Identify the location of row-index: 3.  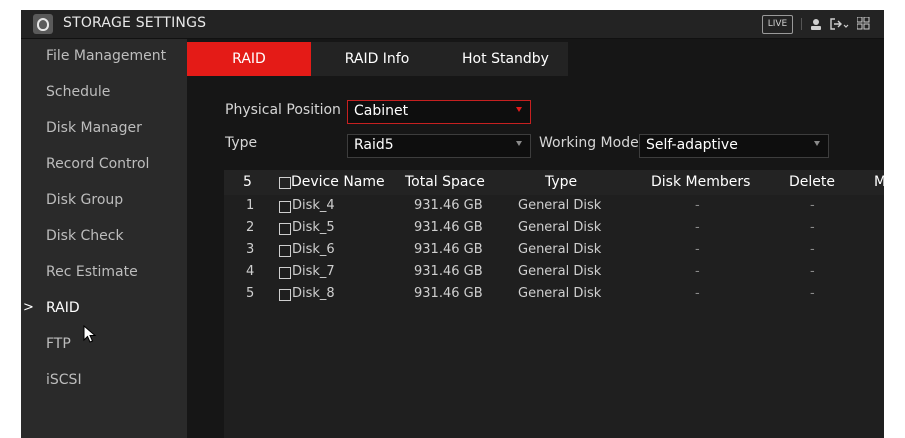
(250, 249).